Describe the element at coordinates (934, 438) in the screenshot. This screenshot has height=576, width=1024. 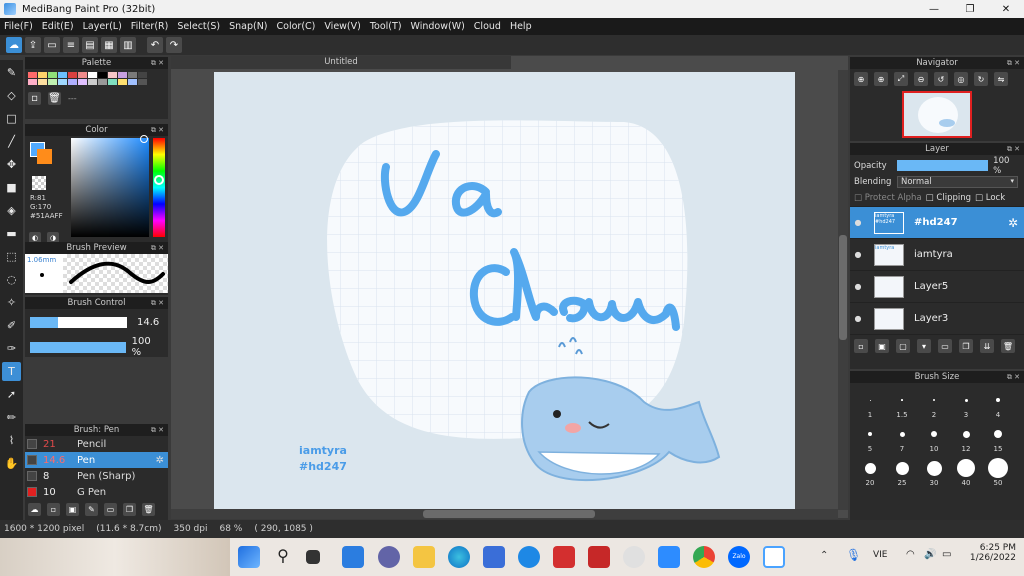
I see `brush-size-option: 10` at that location.